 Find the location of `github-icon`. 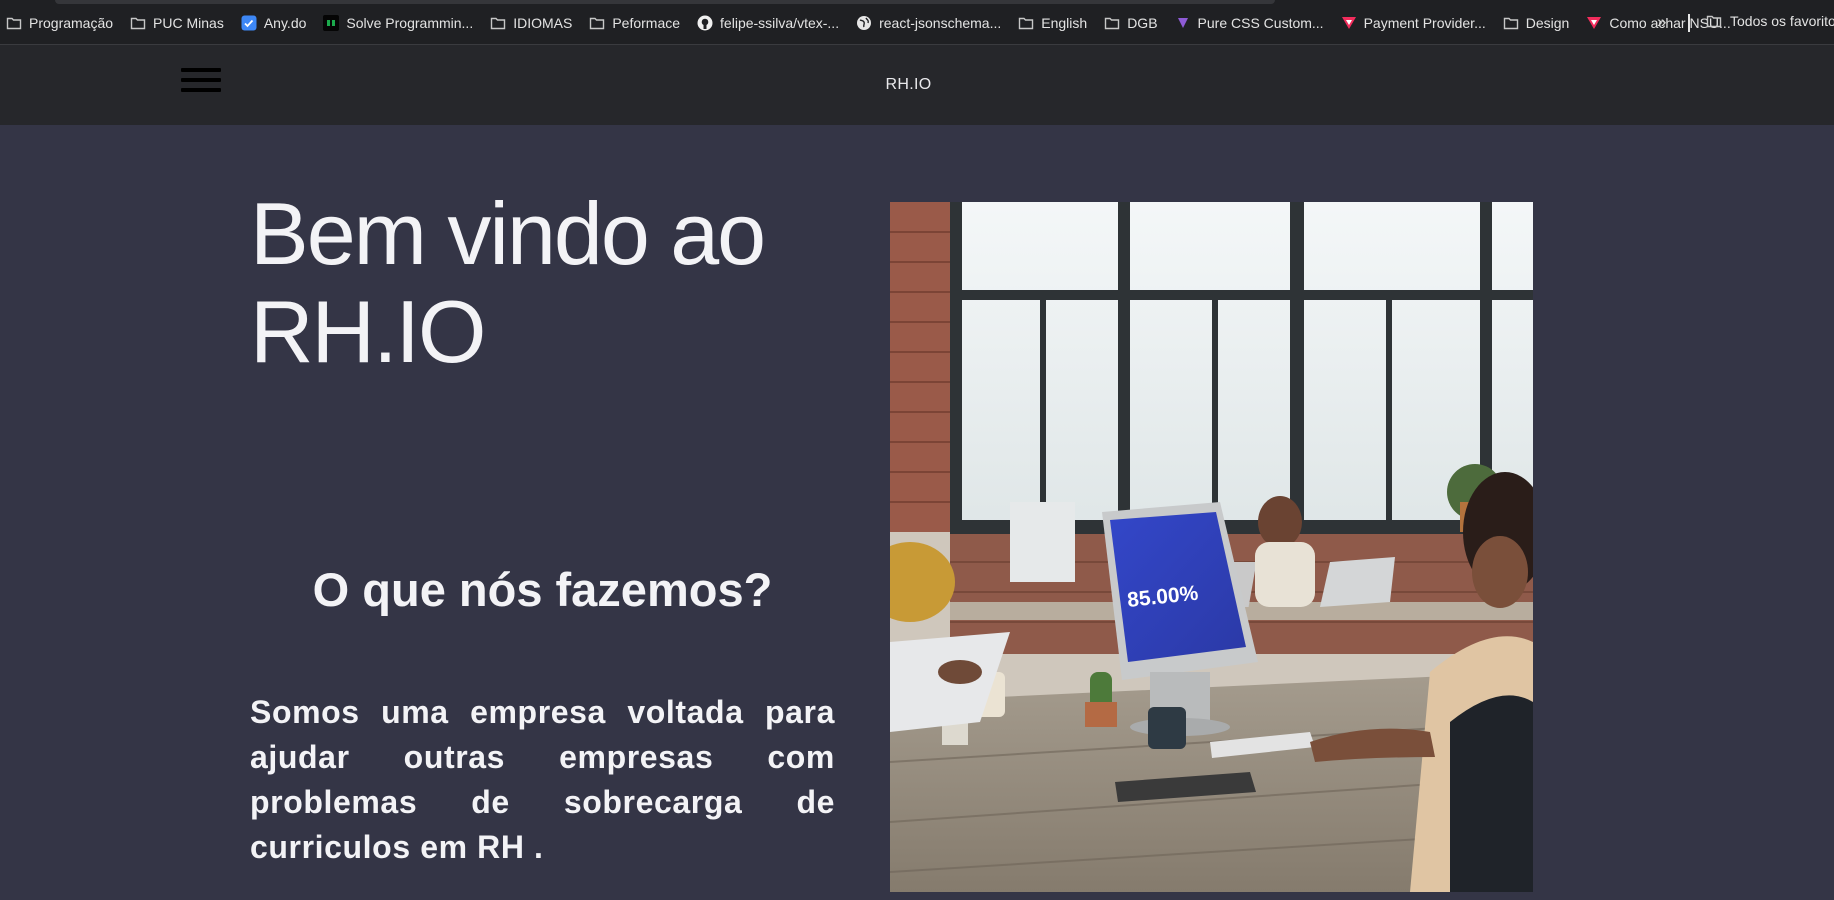

github-icon is located at coordinates (705, 23).